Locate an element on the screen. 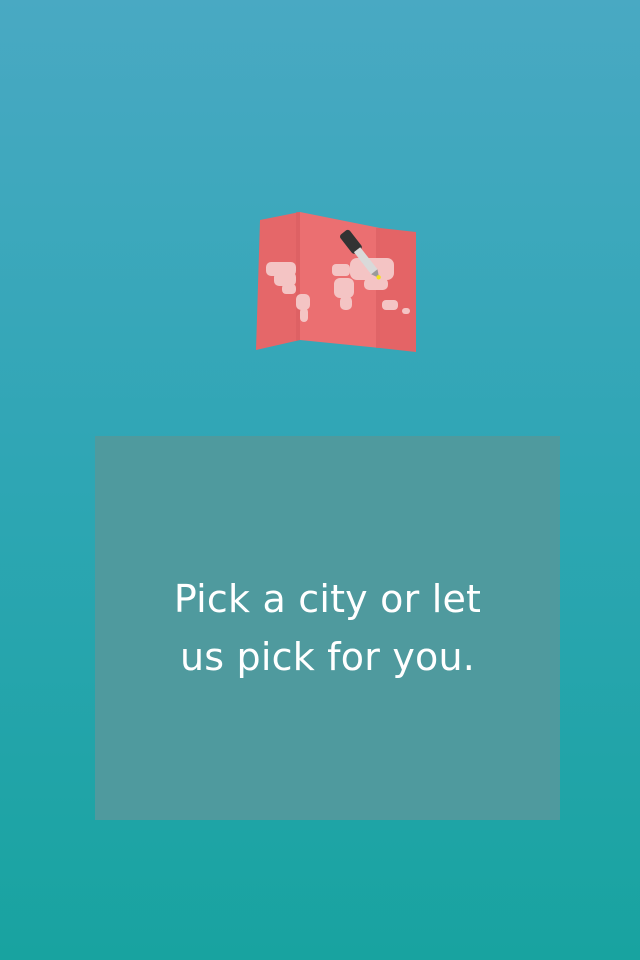  world-map-with-pen-icon is located at coordinates (336, 282).